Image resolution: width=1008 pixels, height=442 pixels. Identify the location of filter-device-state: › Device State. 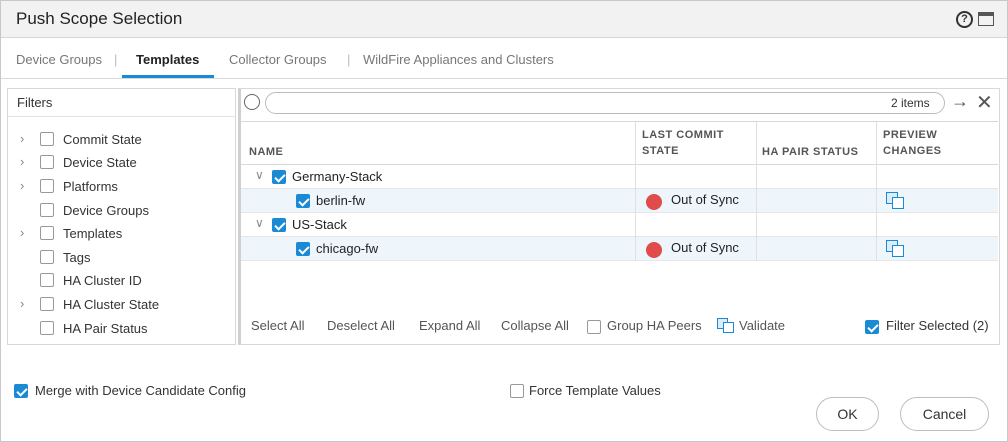
(121, 162).